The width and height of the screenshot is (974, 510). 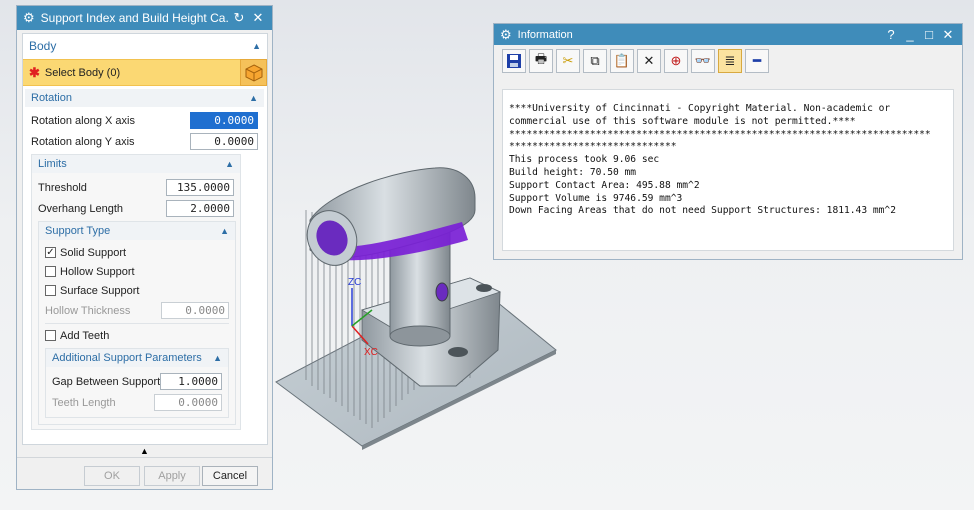 What do you see at coordinates (371, 352) in the screenshot?
I see `axis-x-label: XC` at bounding box center [371, 352].